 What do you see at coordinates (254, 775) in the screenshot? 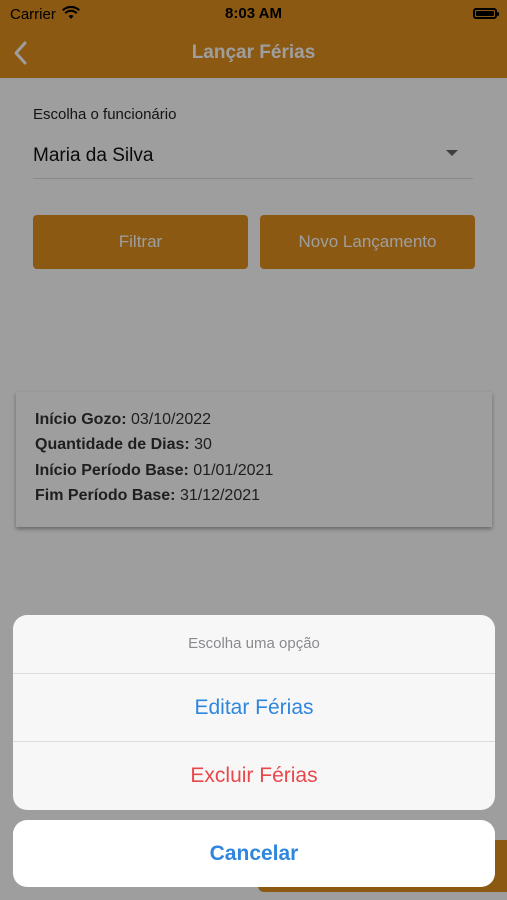
I see `delete-vacation-button: Excluir Férias` at bounding box center [254, 775].